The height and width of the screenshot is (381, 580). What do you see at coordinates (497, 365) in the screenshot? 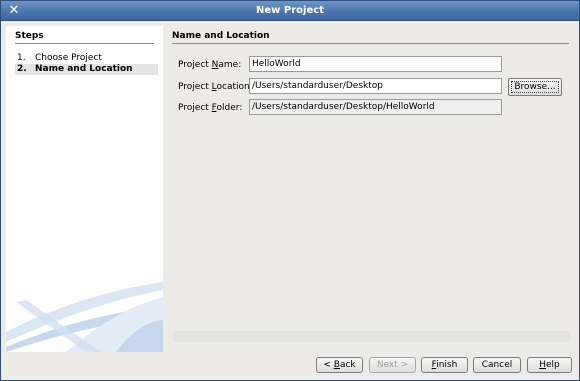
I see `cancel-button: Cancel` at bounding box center [497, 365].